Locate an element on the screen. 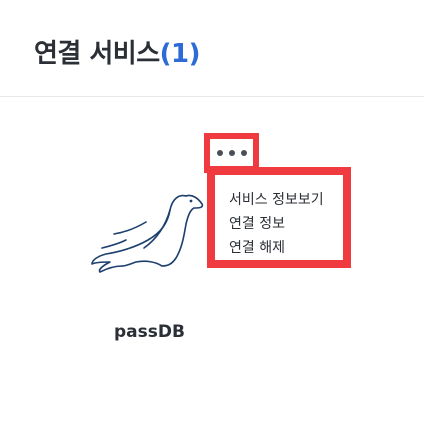 This screenshot has height=425, width=424. mariadb-seal-icon is located at coordinates (147, 233).